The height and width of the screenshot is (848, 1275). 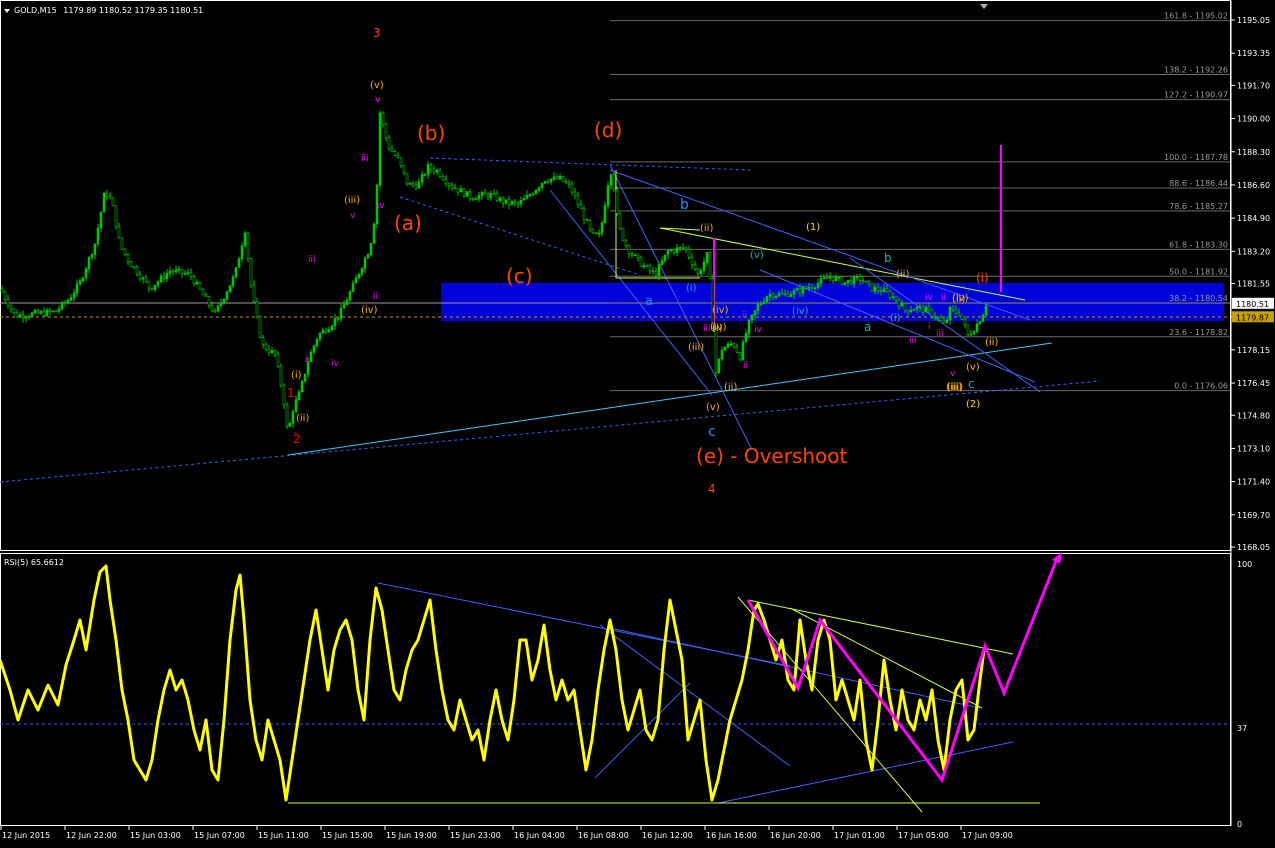 What do you see at coordinates (923, 835) in the screenshot?
I see `time-label: 17 Jun 05:00` at bounding box center [923, 835].